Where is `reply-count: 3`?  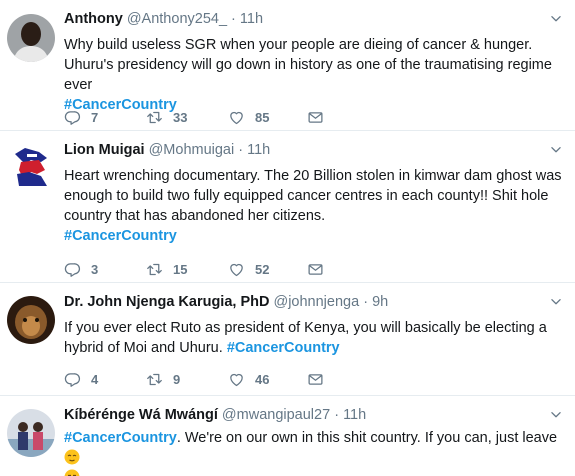 reply-count: 3 is located at coordinates (95, 269).